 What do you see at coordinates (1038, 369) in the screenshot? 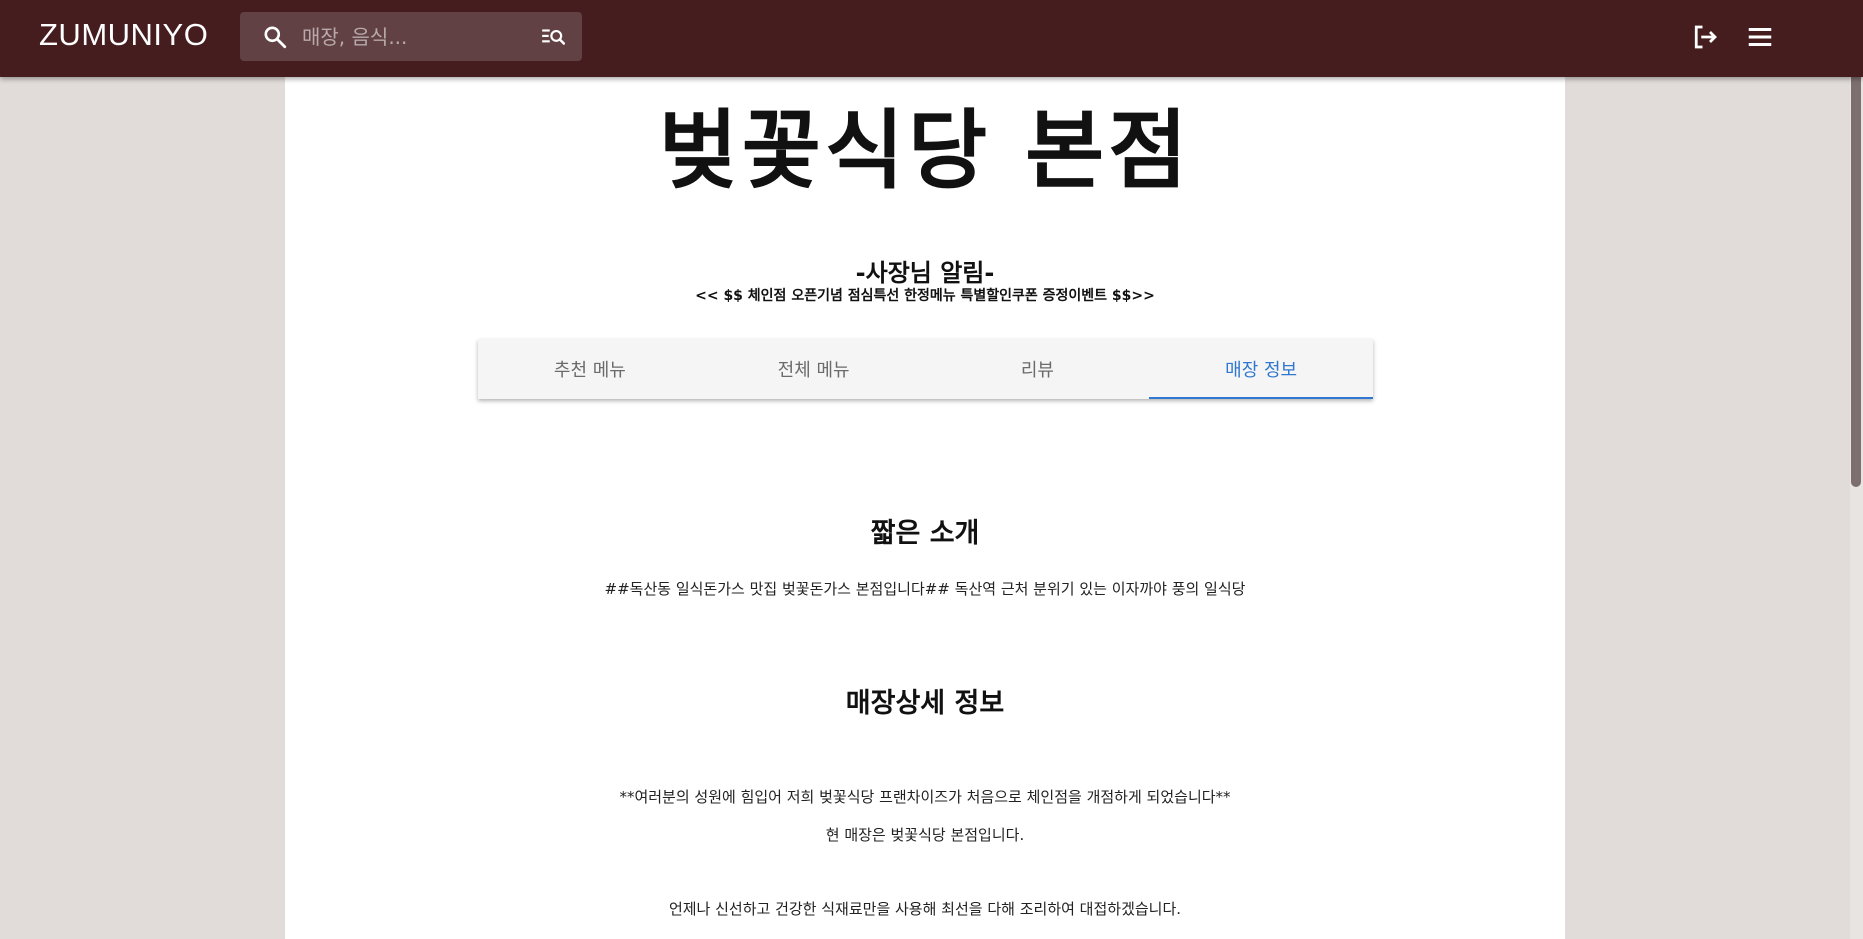
I see `tab-reviews: 리뷰` at bounding box center [1038, 369].